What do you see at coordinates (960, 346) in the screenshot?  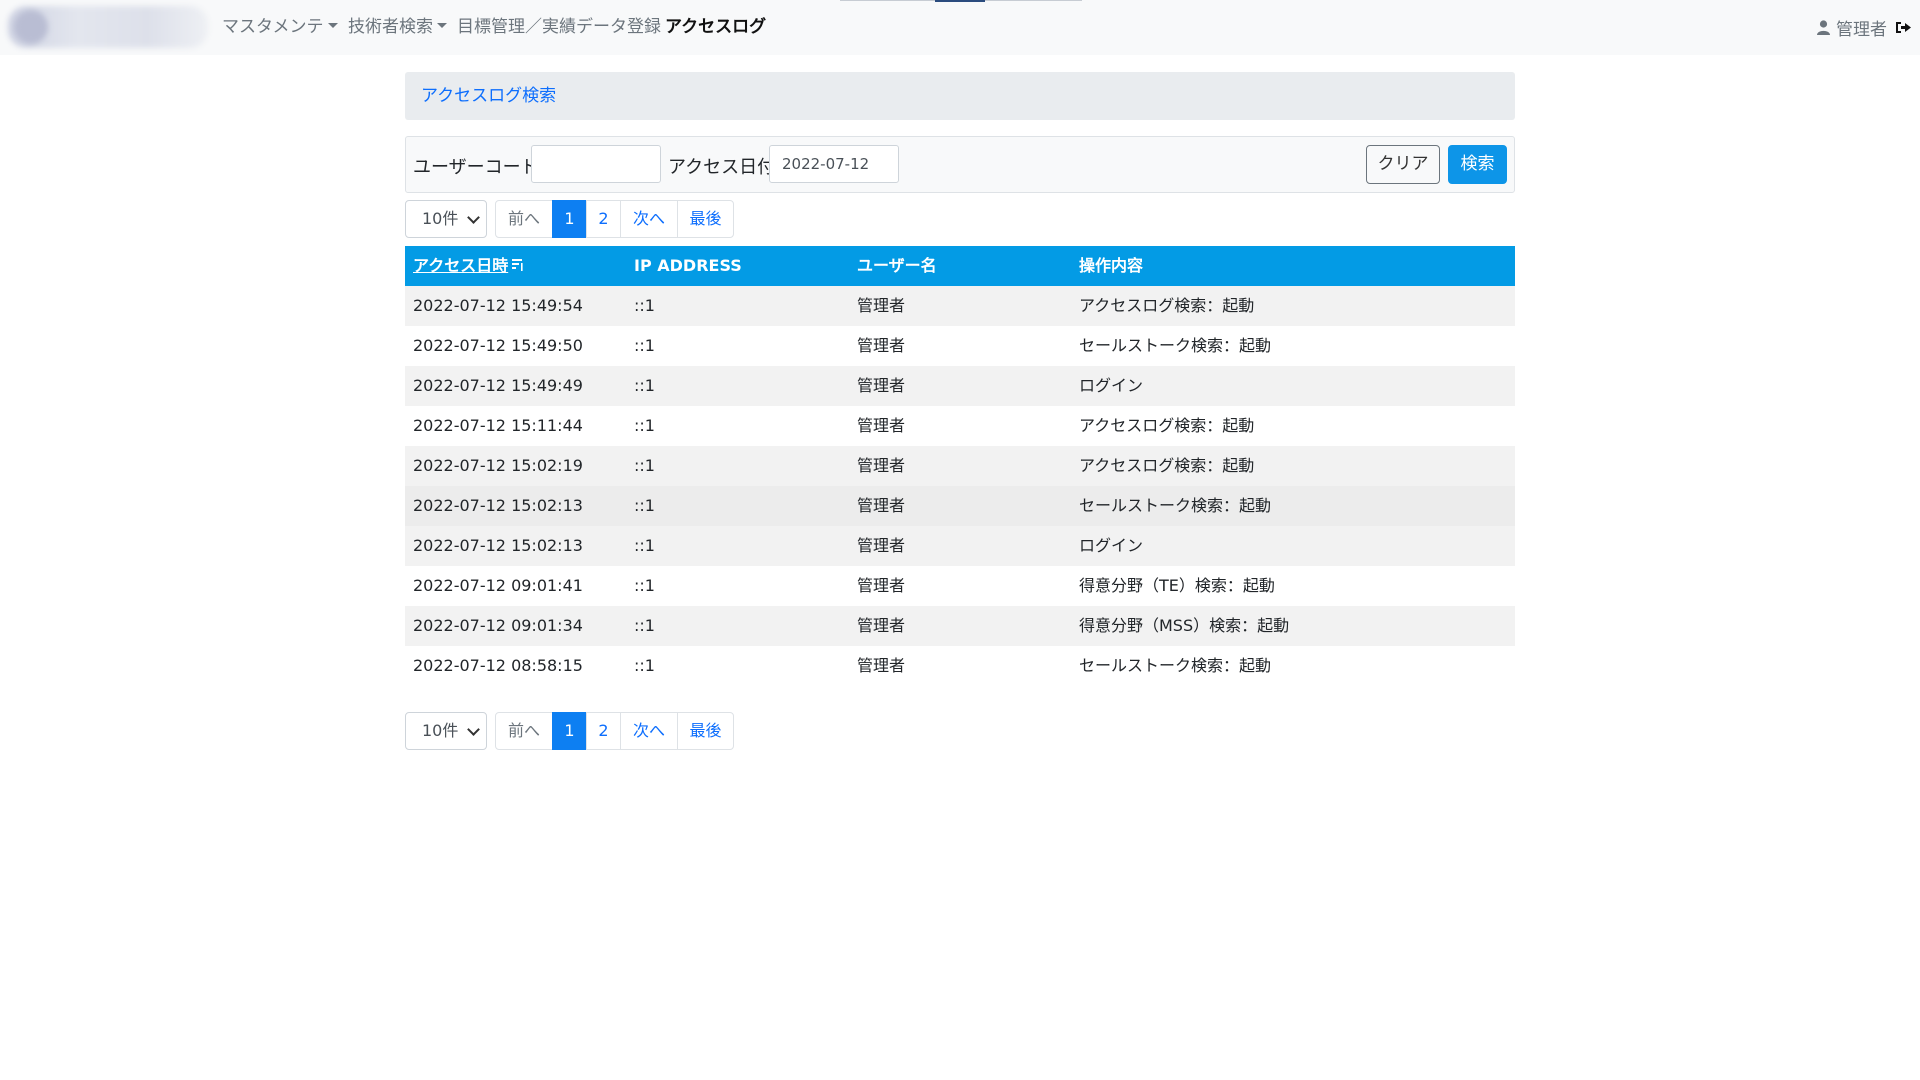 I see `table-row: 2022-07-12 15:49:50 ::1 管理者 セールストーク検索：起動` at bounding box center [960, 346].